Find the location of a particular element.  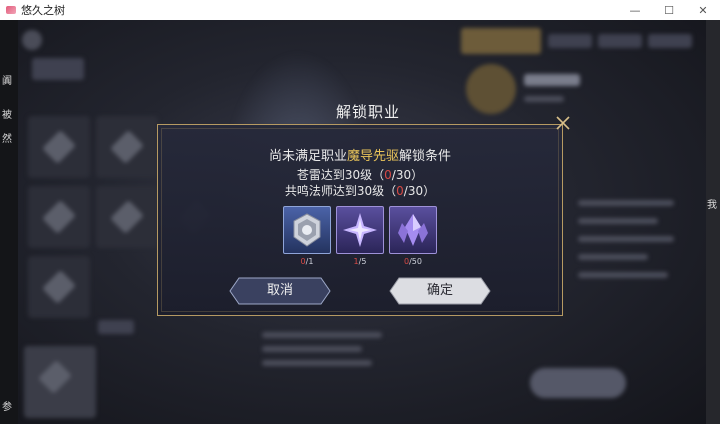

right-background-strip: 我 is located at coordinates (713, 222).